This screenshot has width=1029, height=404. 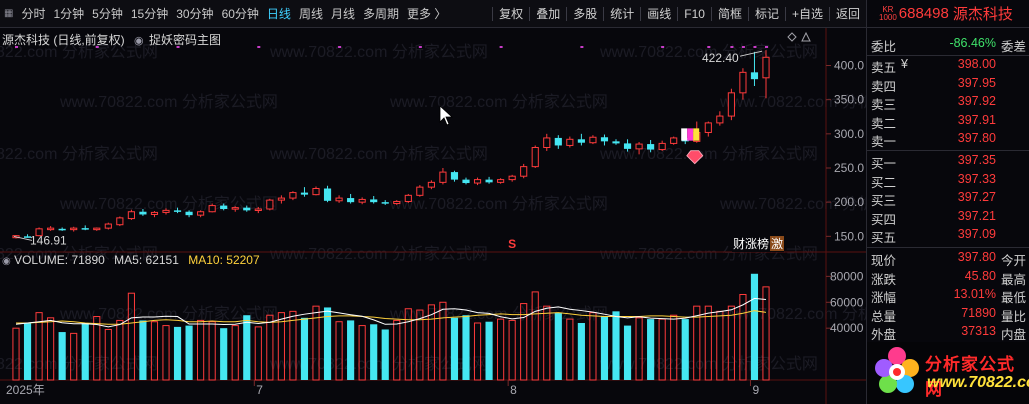 What do you see at coordinates (948, 218) in the screenshot?
I see `buy-row-4: 买四 397.21` at bounding box center [948, 218].